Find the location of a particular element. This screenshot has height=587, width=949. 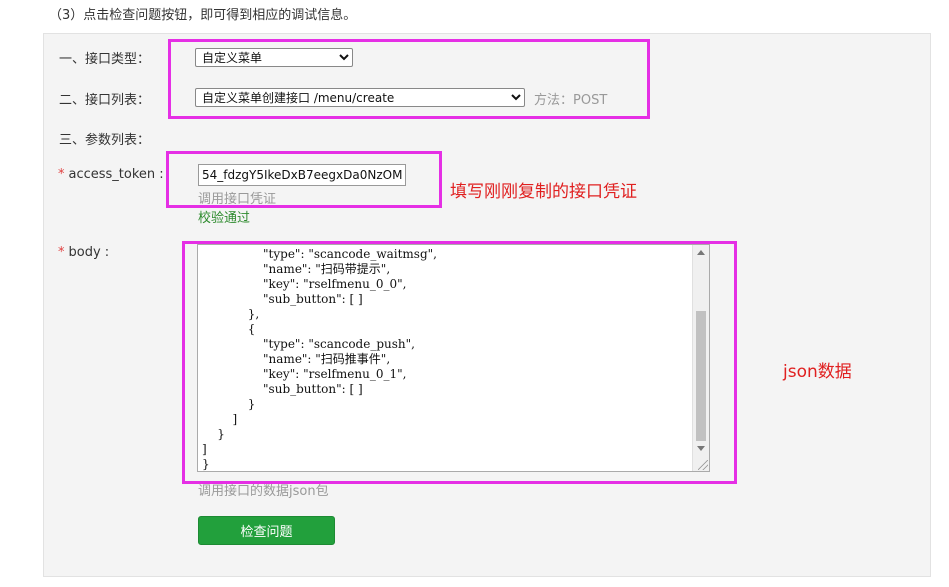

params-label: 三、参数列表： is located at coordinates (105, 140).